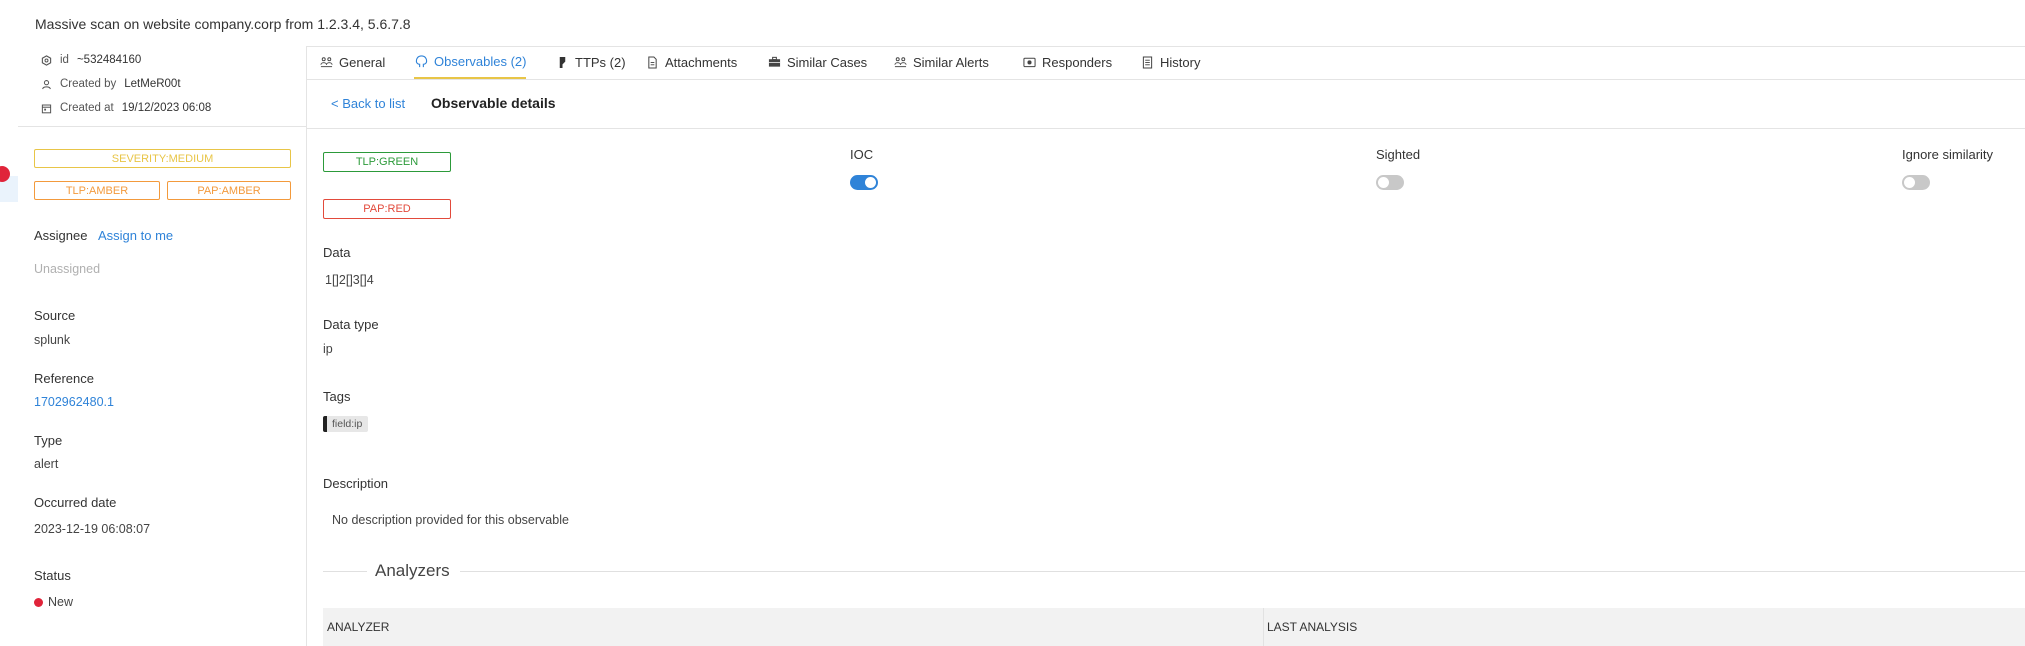 Image resolution: width=2025 pixels, height=646 pixels. Describe the element at coordinates (1398, 154) in the screenshot. I see `sighted-label: Sighted` at that location.